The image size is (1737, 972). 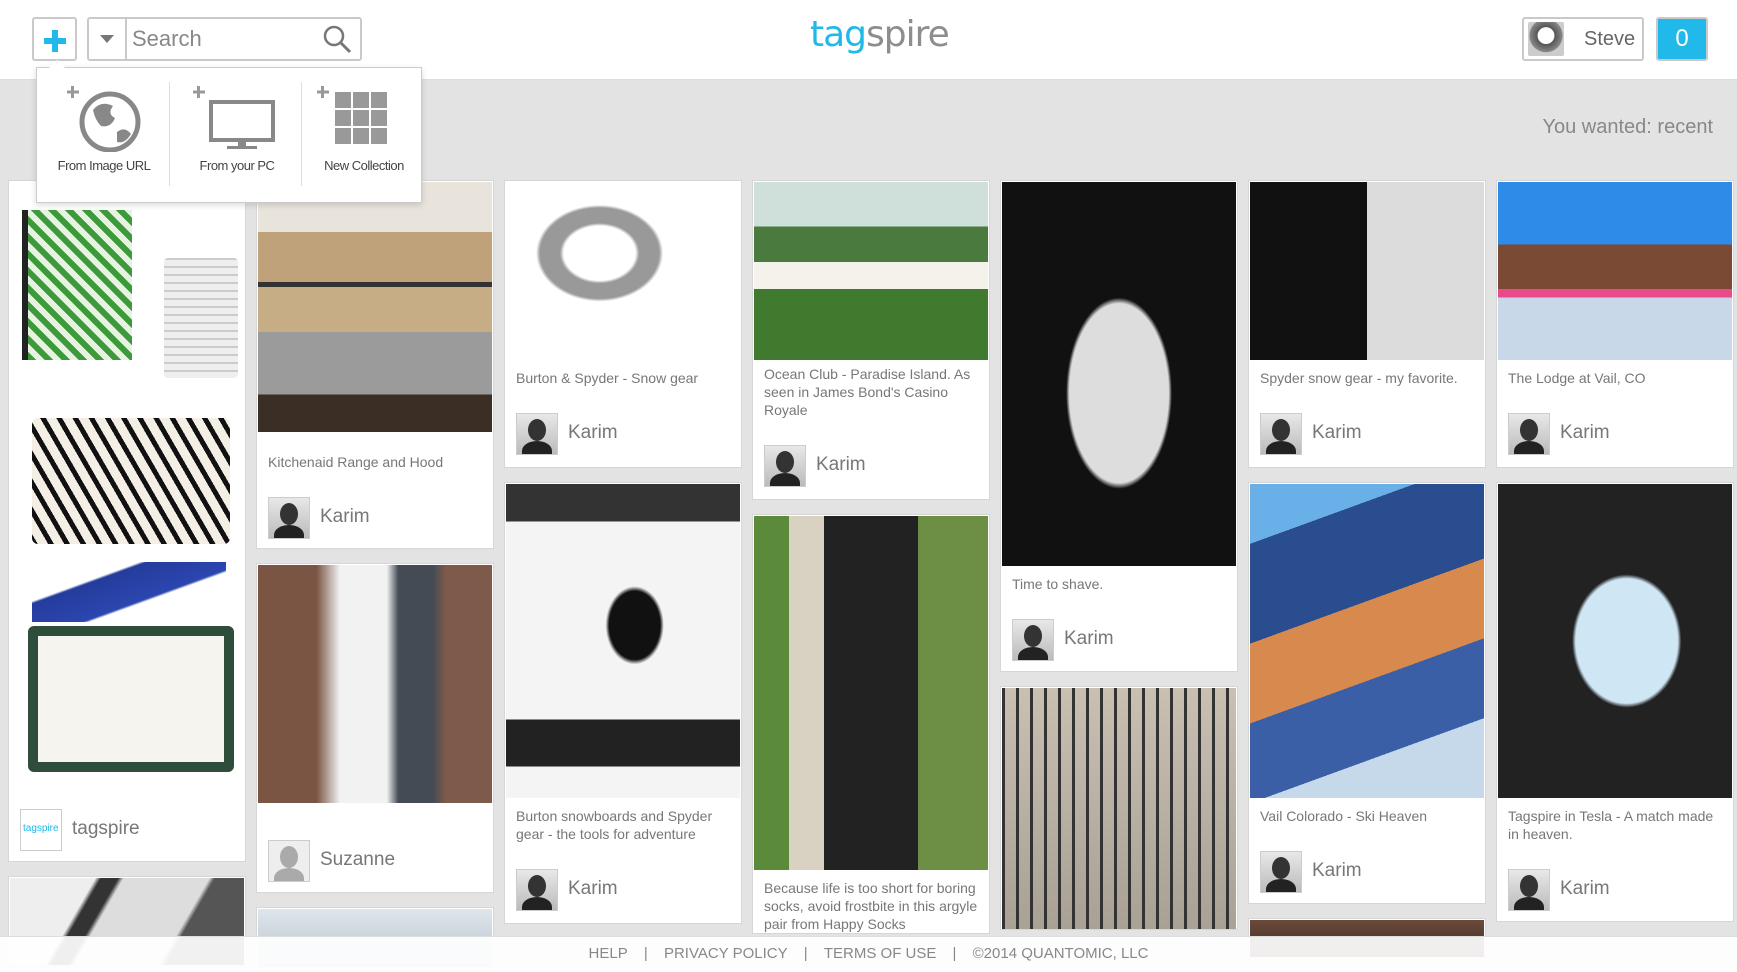 I want to click on menu-item-from-your-pc: From your PC, so click(x=237, y=136).